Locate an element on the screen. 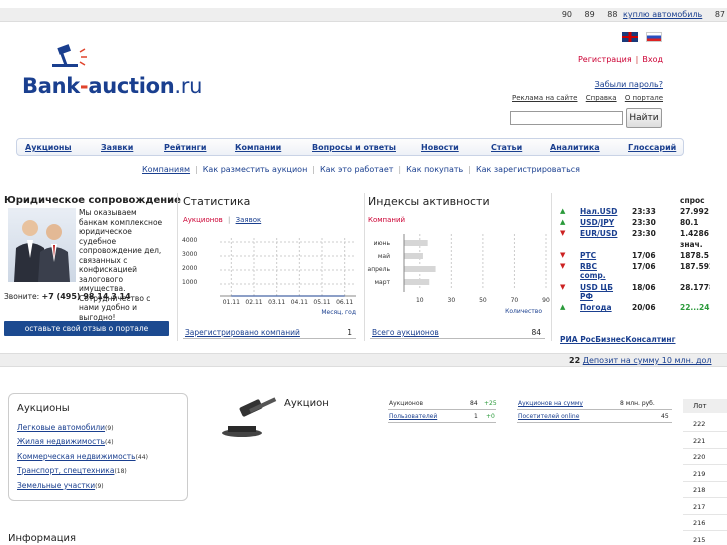 This screenshot has width=727, height=545. category-label: Коммерческая недвижимость is located at coordinates (76, 456).